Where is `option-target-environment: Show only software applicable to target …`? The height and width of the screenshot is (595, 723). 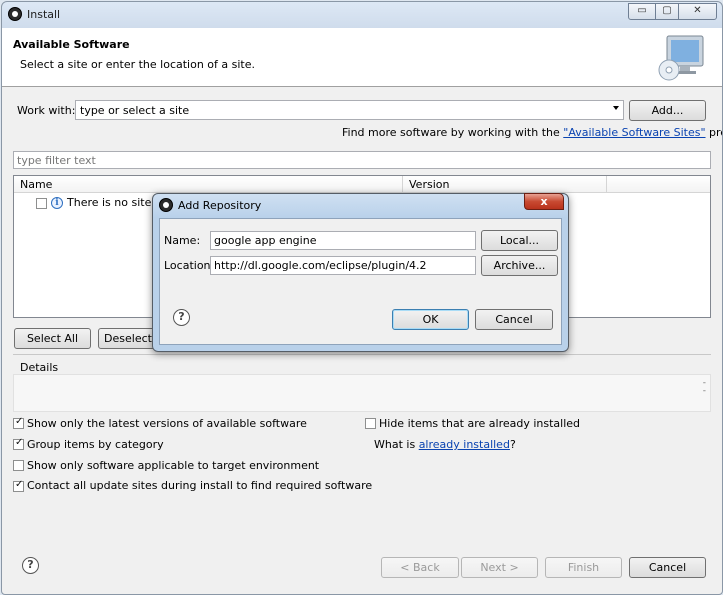 option-target-environment: Show only software applicable to target … is located at coordinates (173, 465).